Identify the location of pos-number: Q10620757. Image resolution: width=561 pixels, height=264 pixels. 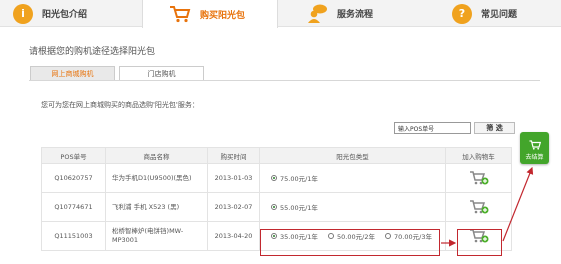
(73, 178).